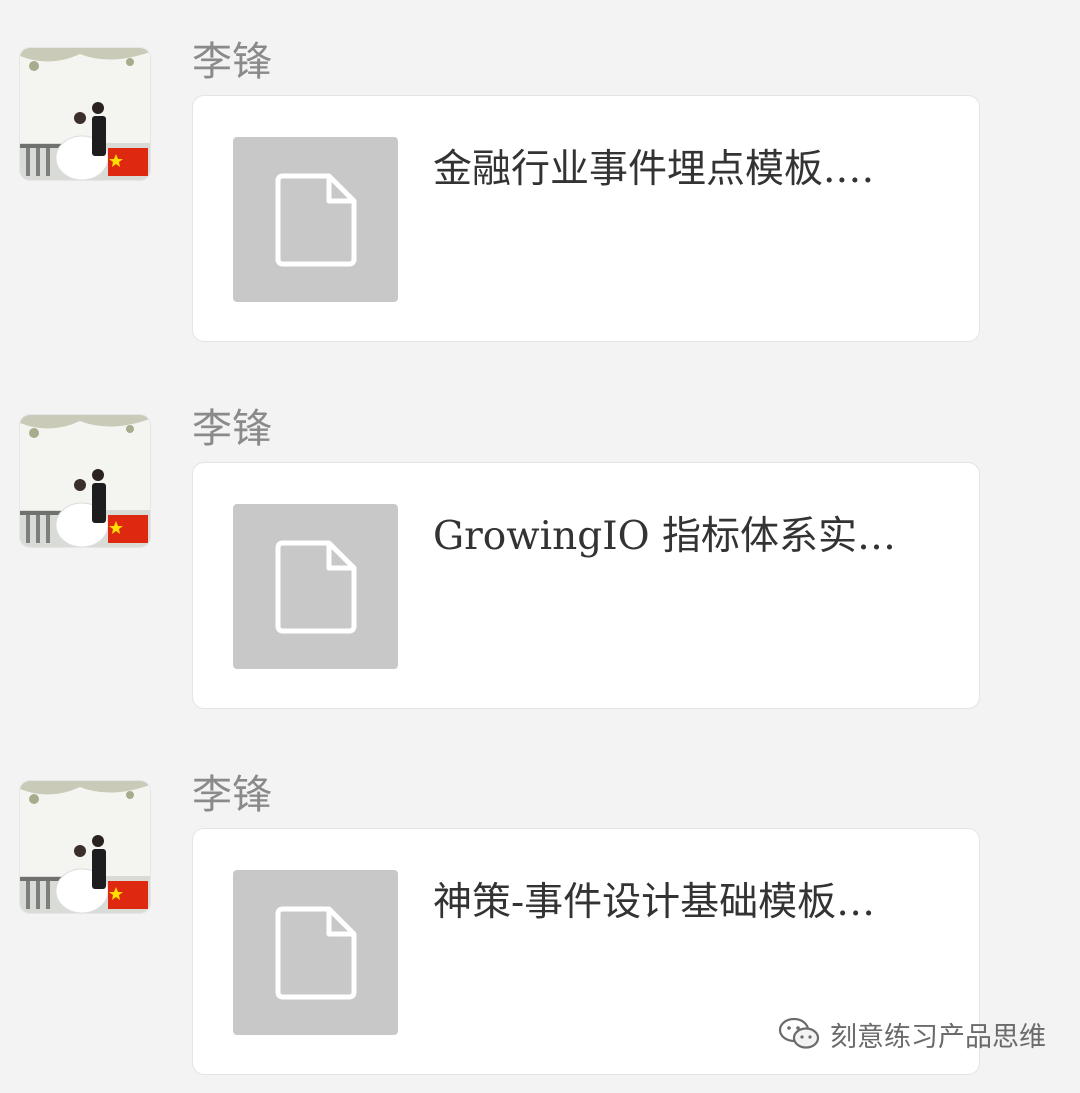 This screenshot has height=1093, width=1080. What do you see at coordinates (938, 1037) in the screenshot?
I see `watermark-text: 刻意练习产品思维` at bounding box center [938, 1037].